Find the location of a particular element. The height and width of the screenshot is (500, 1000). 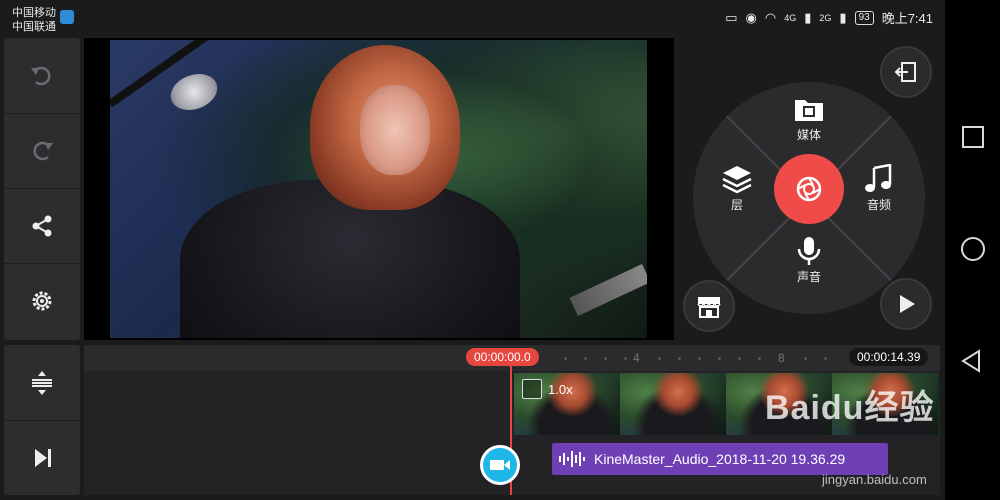

audio-button: 音频 is located at coordinates (879, 188).